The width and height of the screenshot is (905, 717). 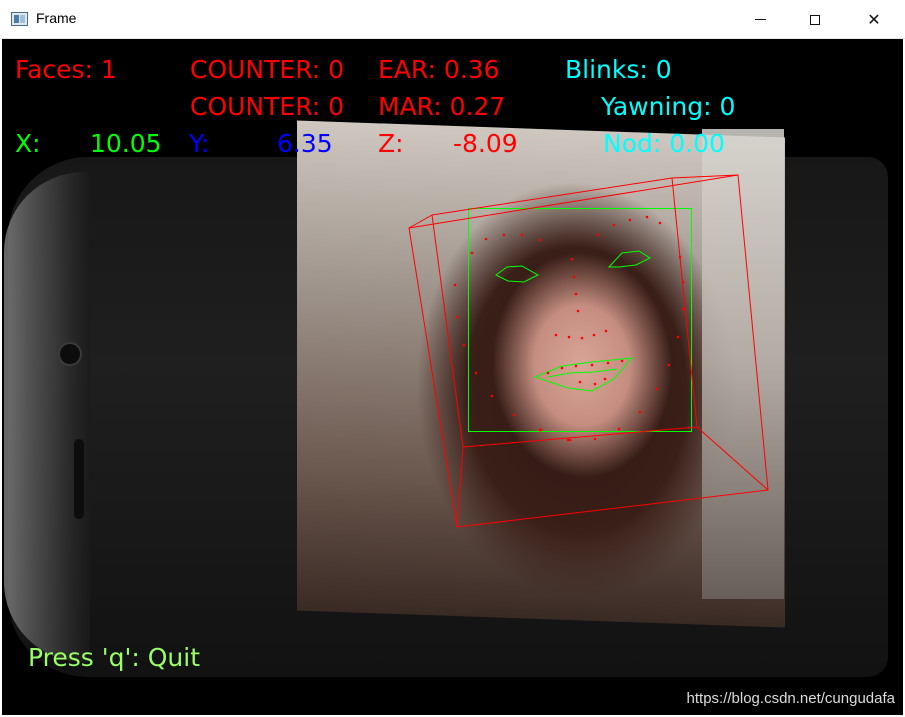 I want to click on close-icon: ✕, so click(x=874, y=19).